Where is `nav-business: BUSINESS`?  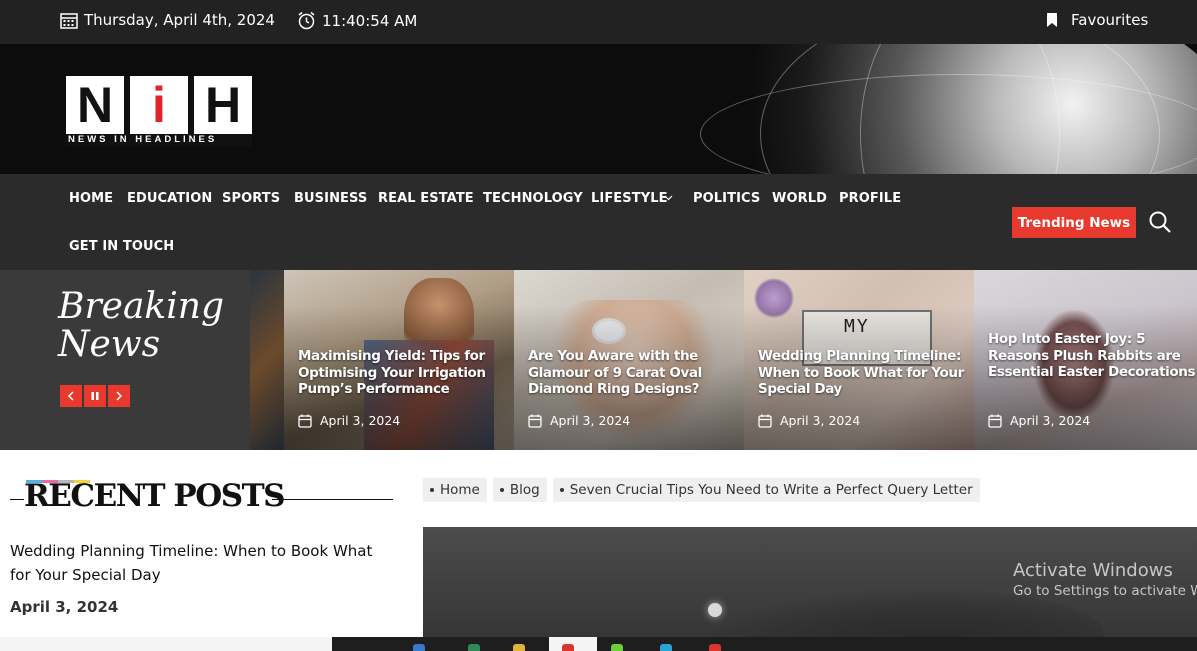 nav-business: BUSINESS is located at coordinates (330, 198).